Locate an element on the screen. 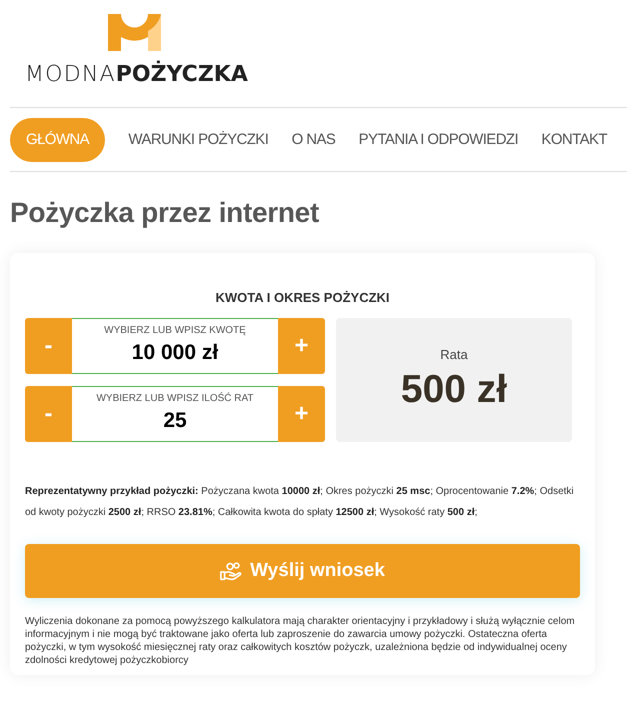 The image size is (635, 712). field-value: 25 is located at coordinates (175, 421).